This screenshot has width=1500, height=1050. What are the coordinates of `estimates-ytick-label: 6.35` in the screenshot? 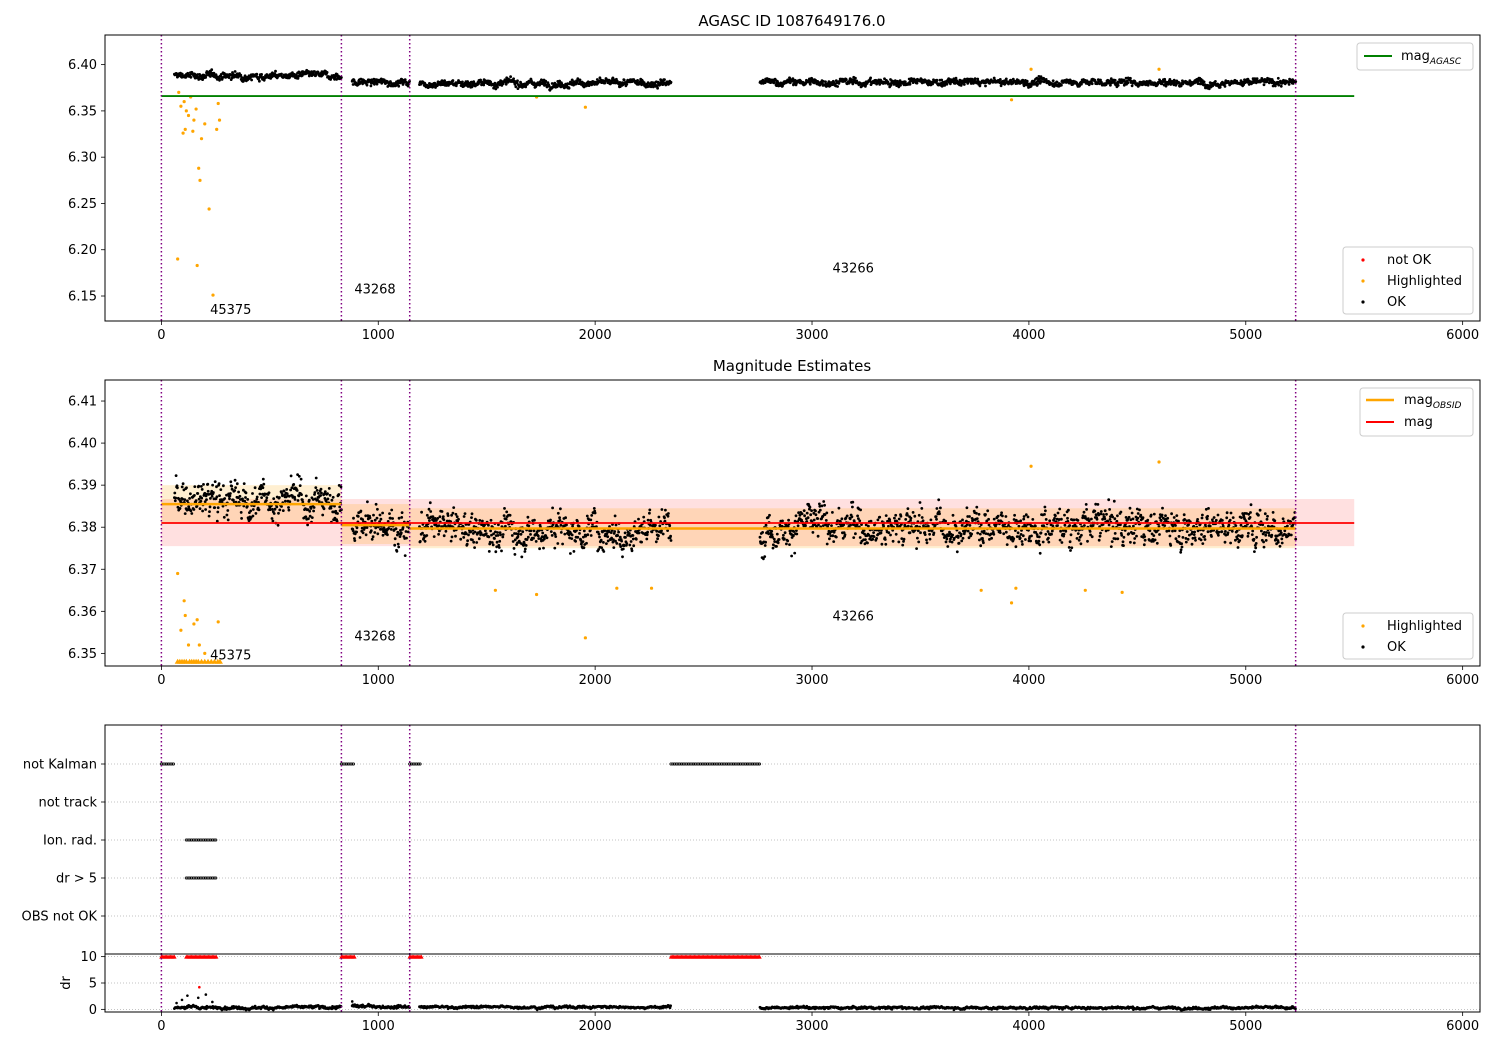 It's located at (82, 654).